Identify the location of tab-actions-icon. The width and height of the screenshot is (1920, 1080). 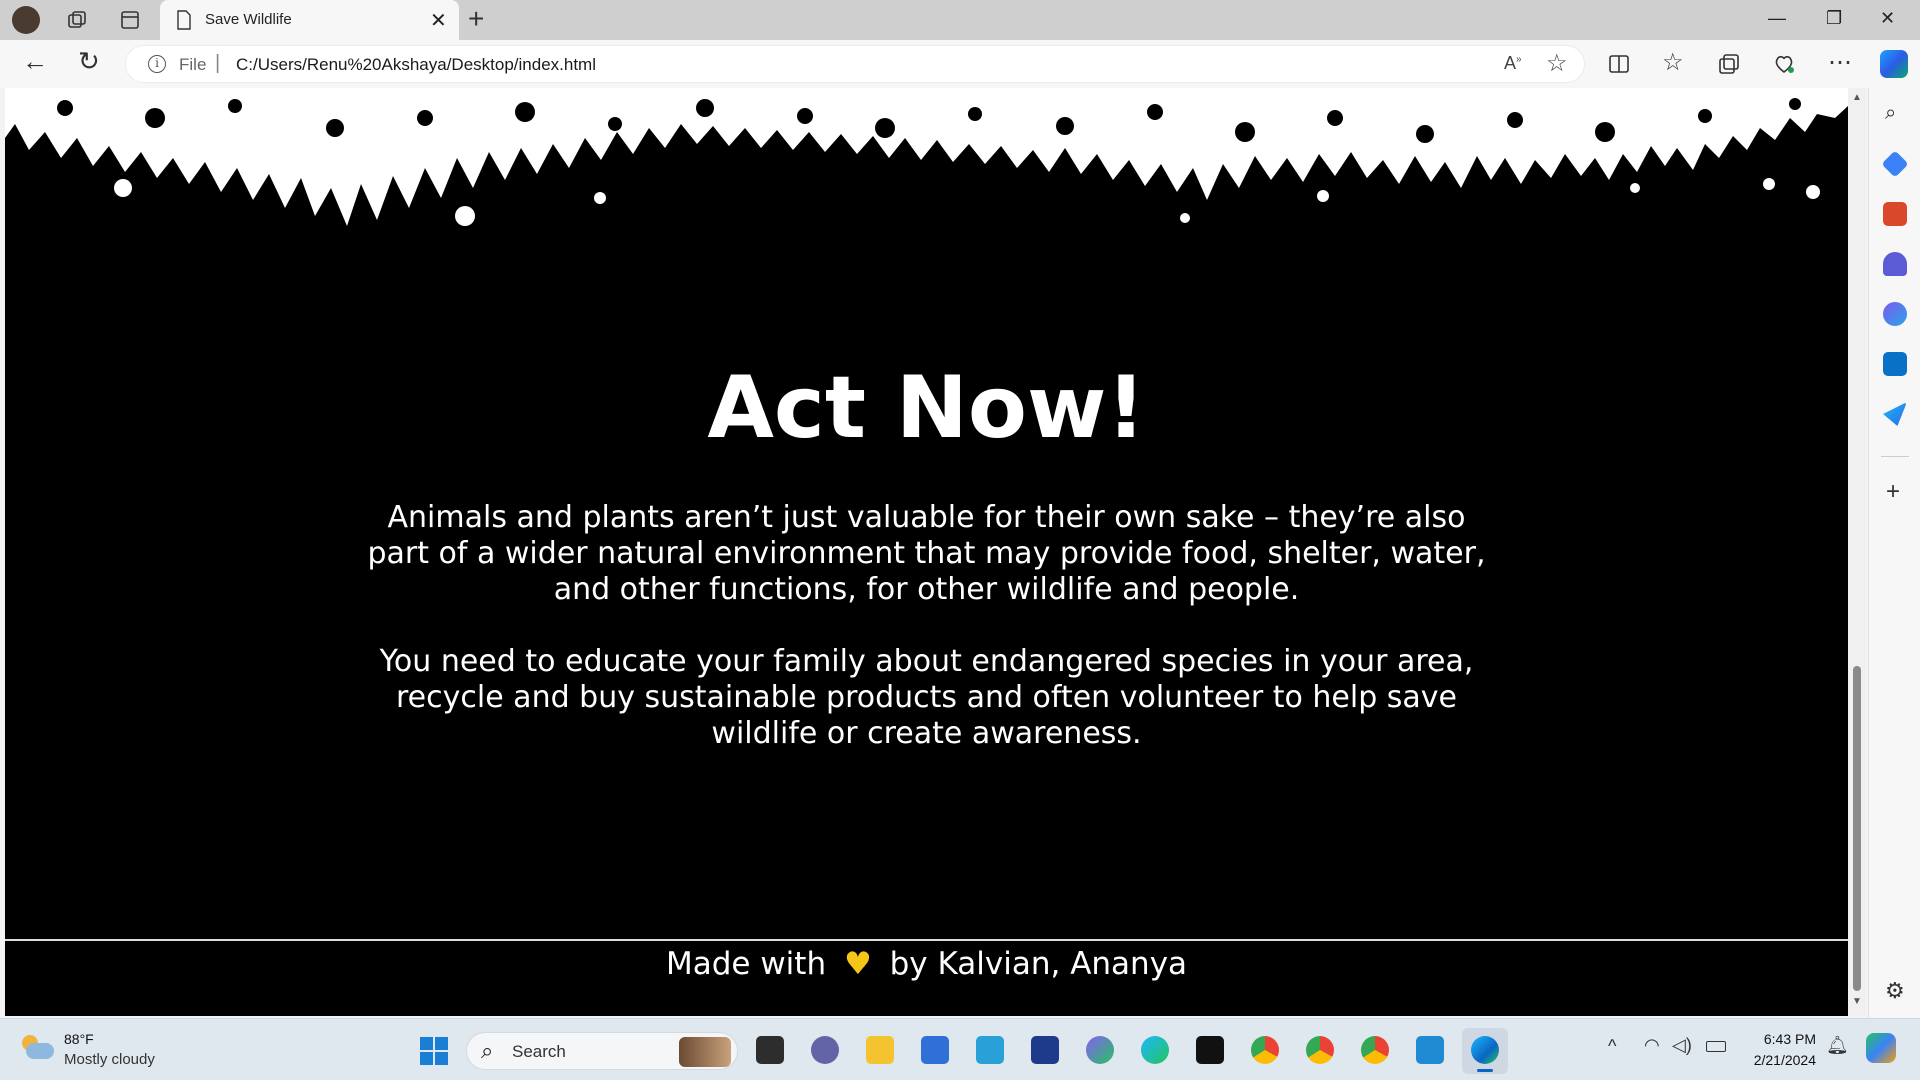
(130, 20).